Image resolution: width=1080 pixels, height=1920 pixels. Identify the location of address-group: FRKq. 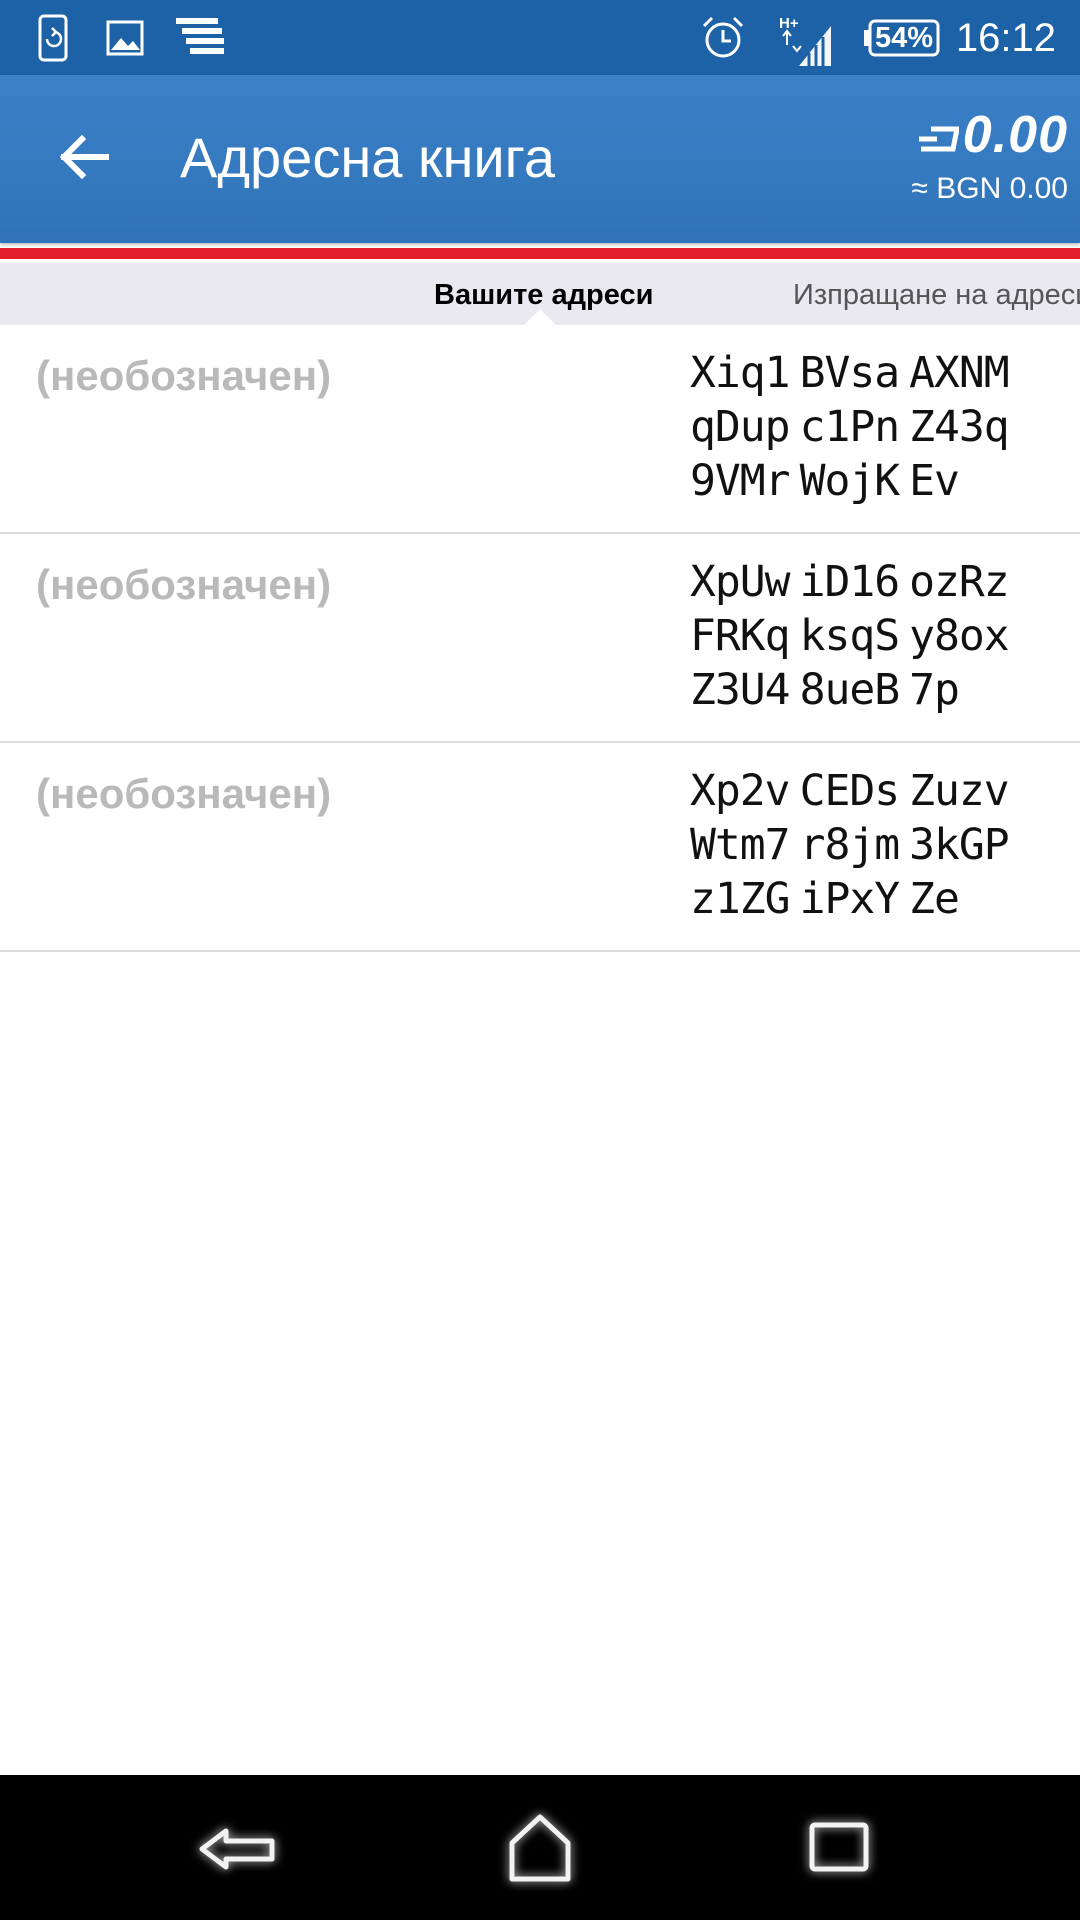
(740, 636).